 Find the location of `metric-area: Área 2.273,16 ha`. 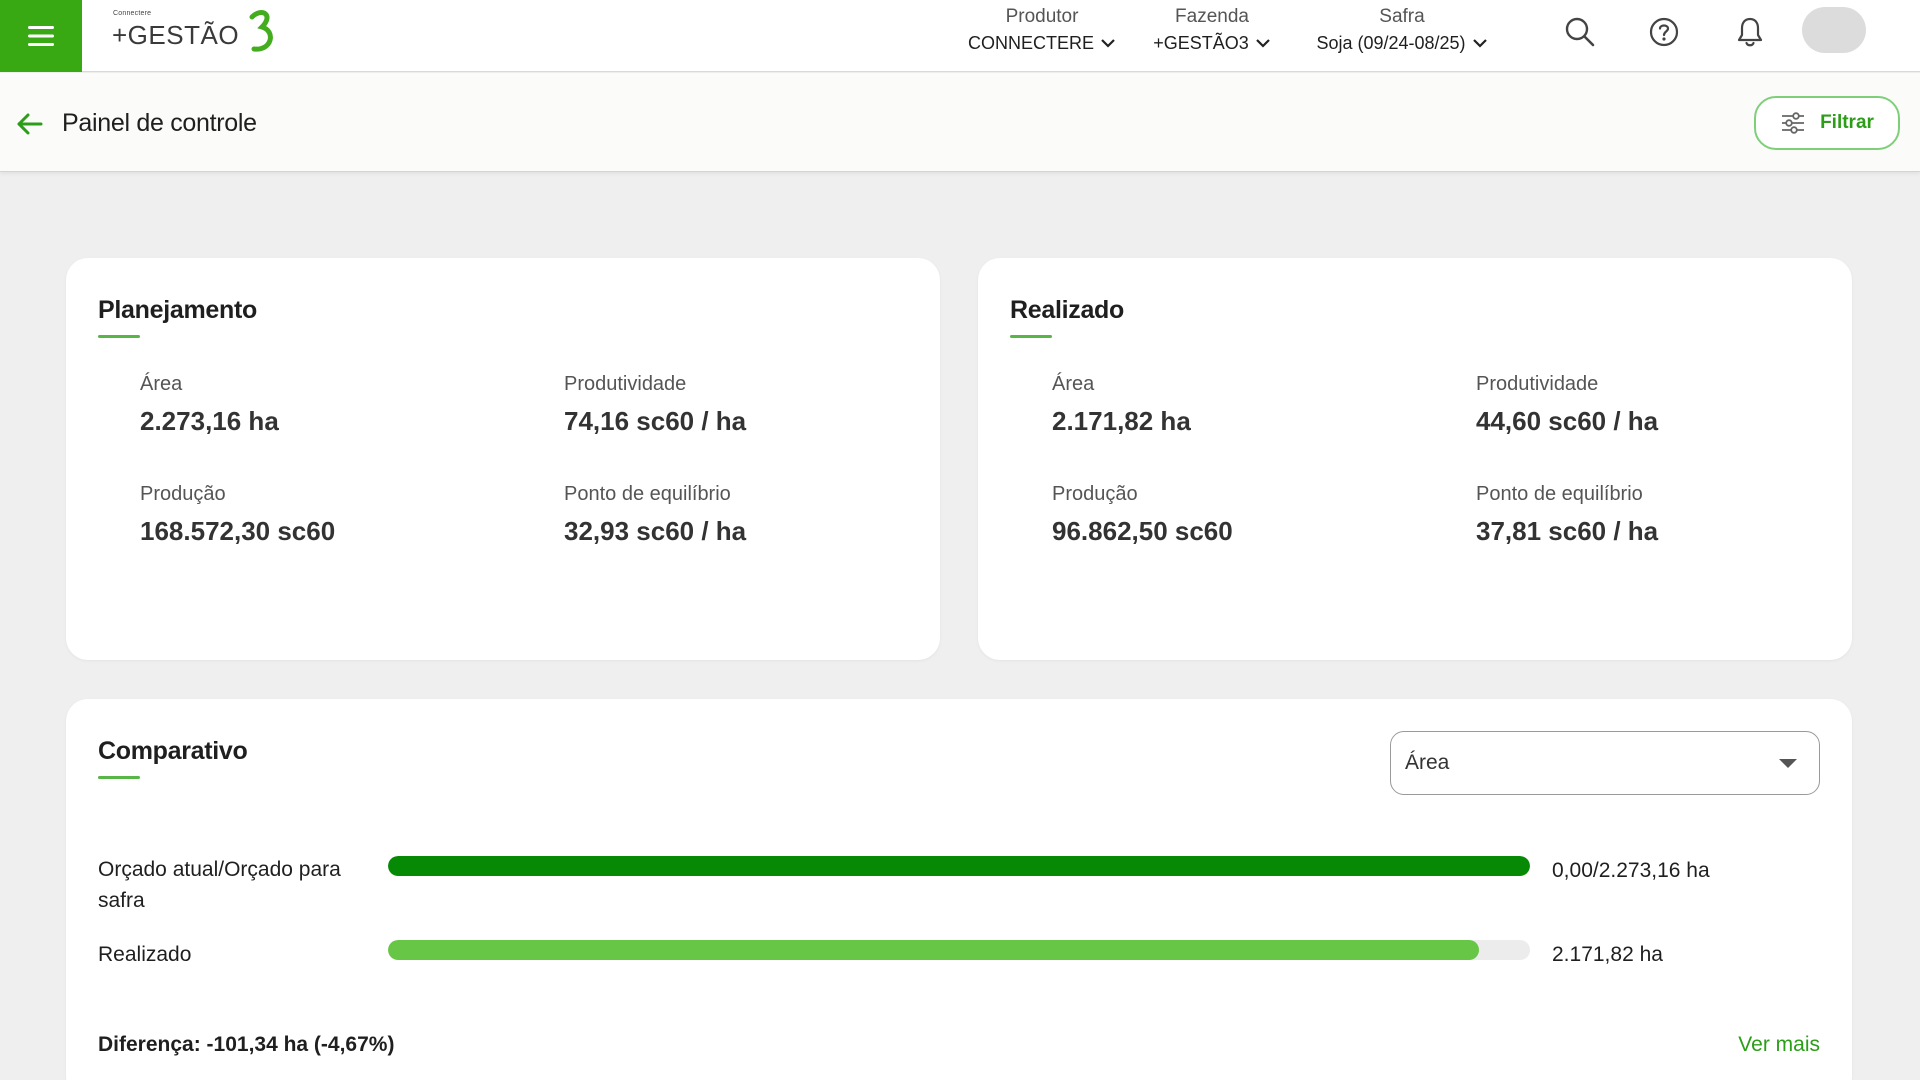

metric-area: Área 2.273,16 ha is located at coordinates (209, 404).